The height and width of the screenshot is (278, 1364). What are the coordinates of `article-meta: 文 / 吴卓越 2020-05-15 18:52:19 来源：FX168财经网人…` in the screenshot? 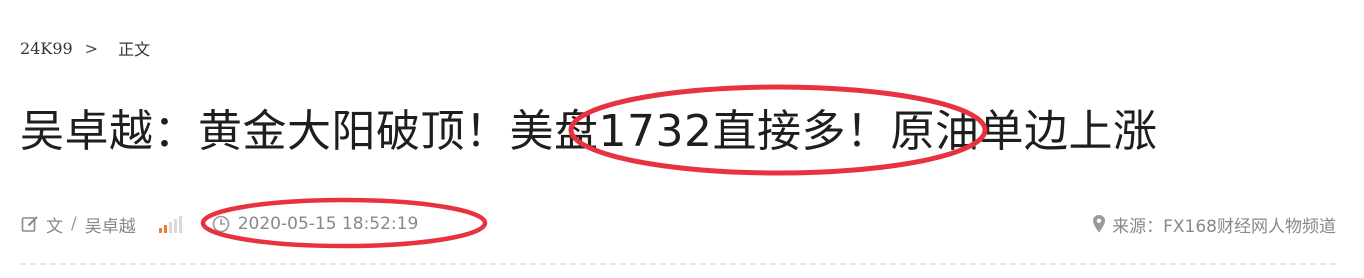 It's located at (678, 224).